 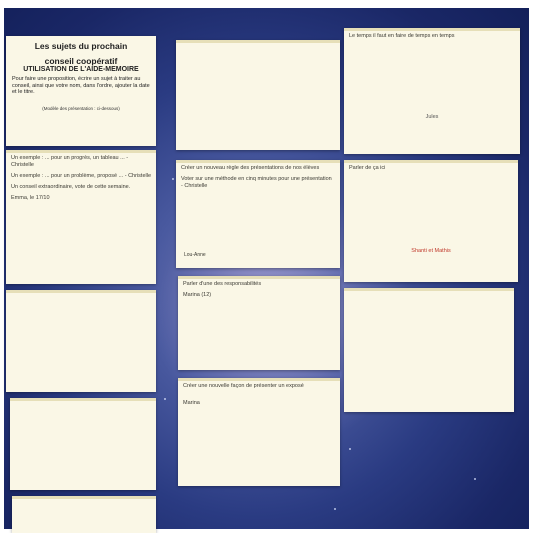 I want to click on note-line: Parler d'une des responsabilités, so click(x=222, y=284).